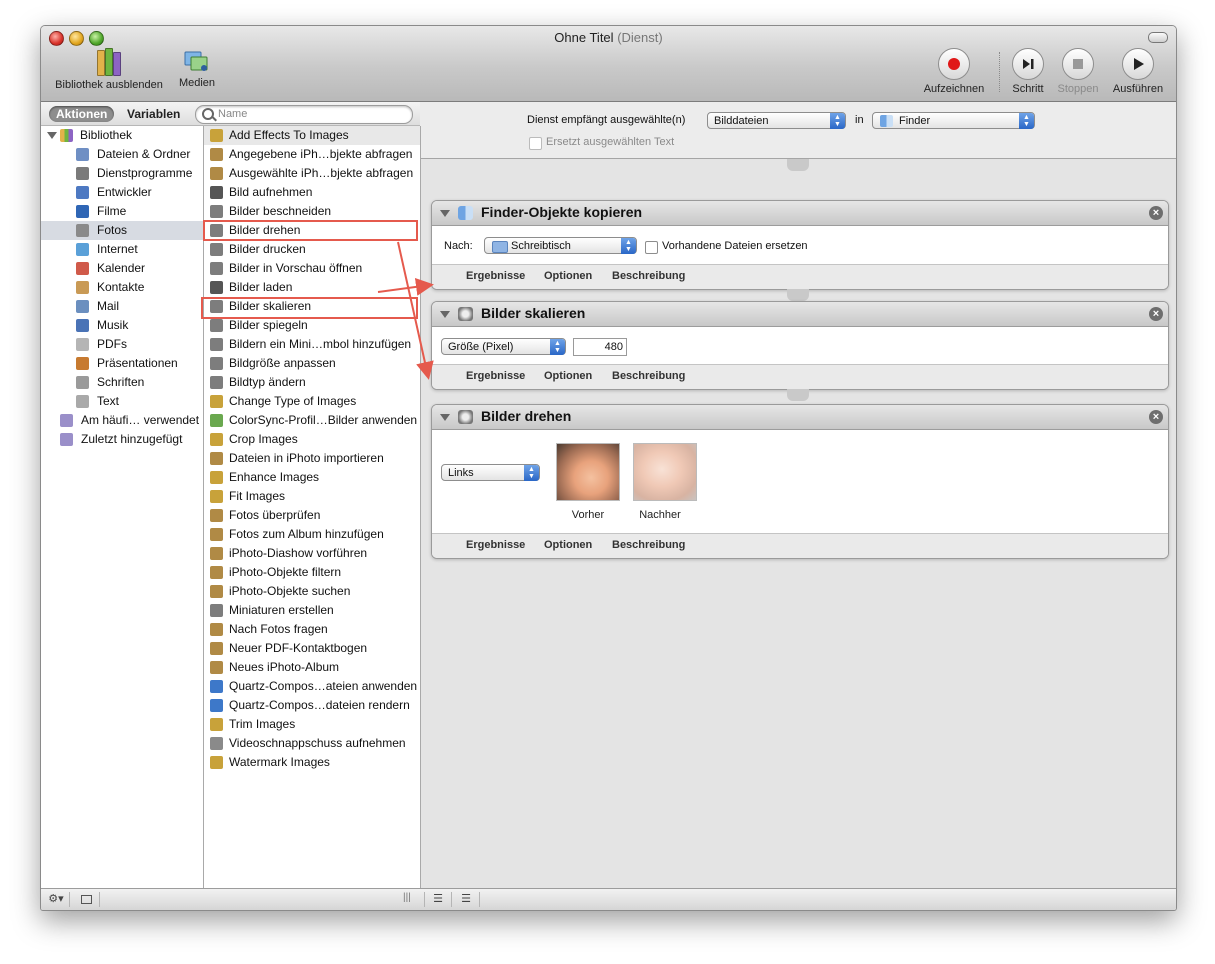 This screenshot has height=964, width=1215. I want to click on action-item: Fotos überprüfen, so click(312, 515).